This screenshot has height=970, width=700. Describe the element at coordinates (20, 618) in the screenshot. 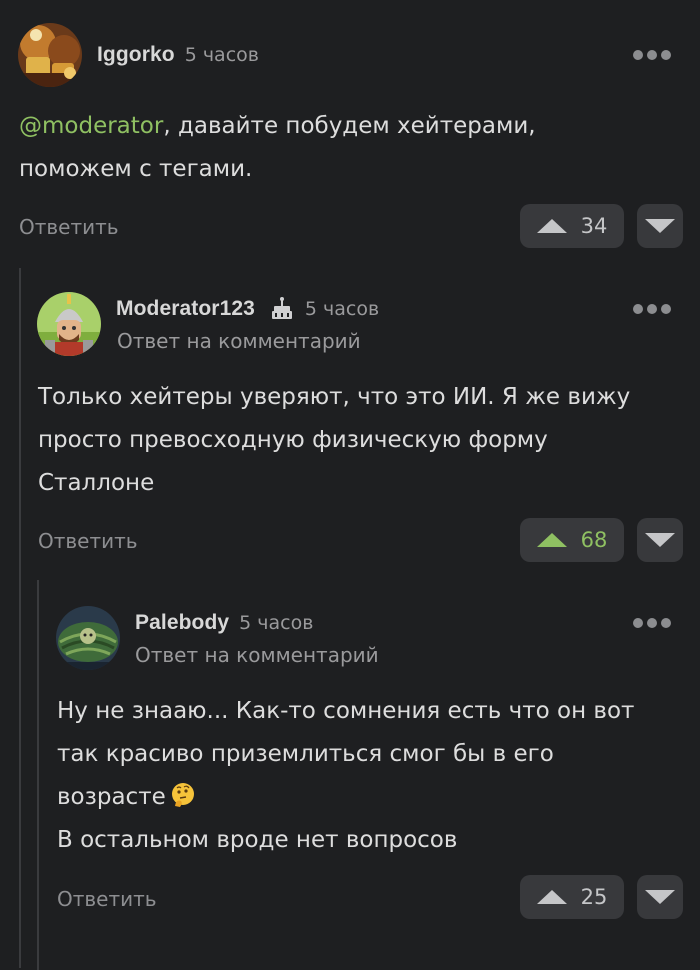

I see `thread-line-level1` at that location.